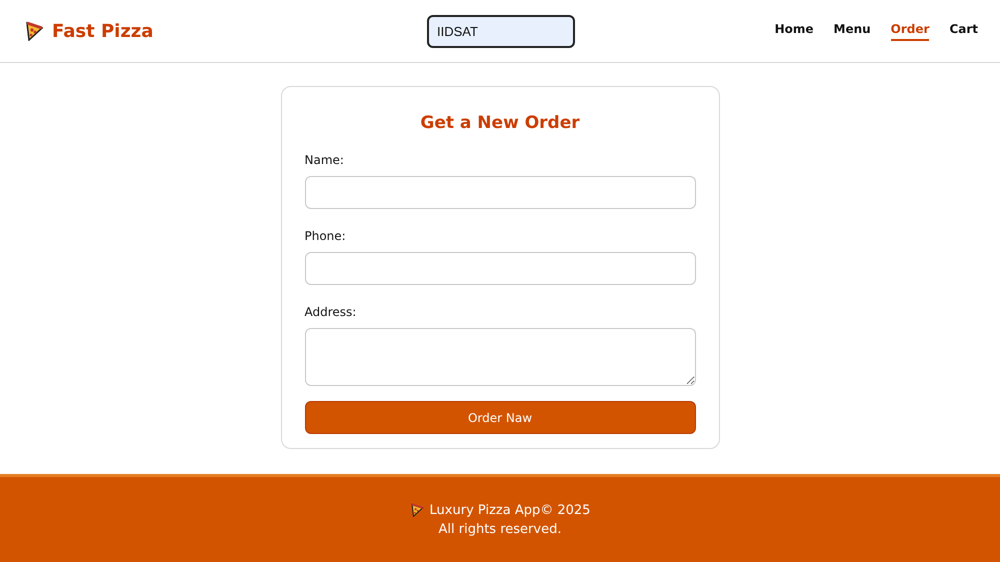 The height and width of the screenshot is (562, 1000). Describe the element at coordinates (794, 31) in the screenshot. I see `nav-link: Home` at that location.